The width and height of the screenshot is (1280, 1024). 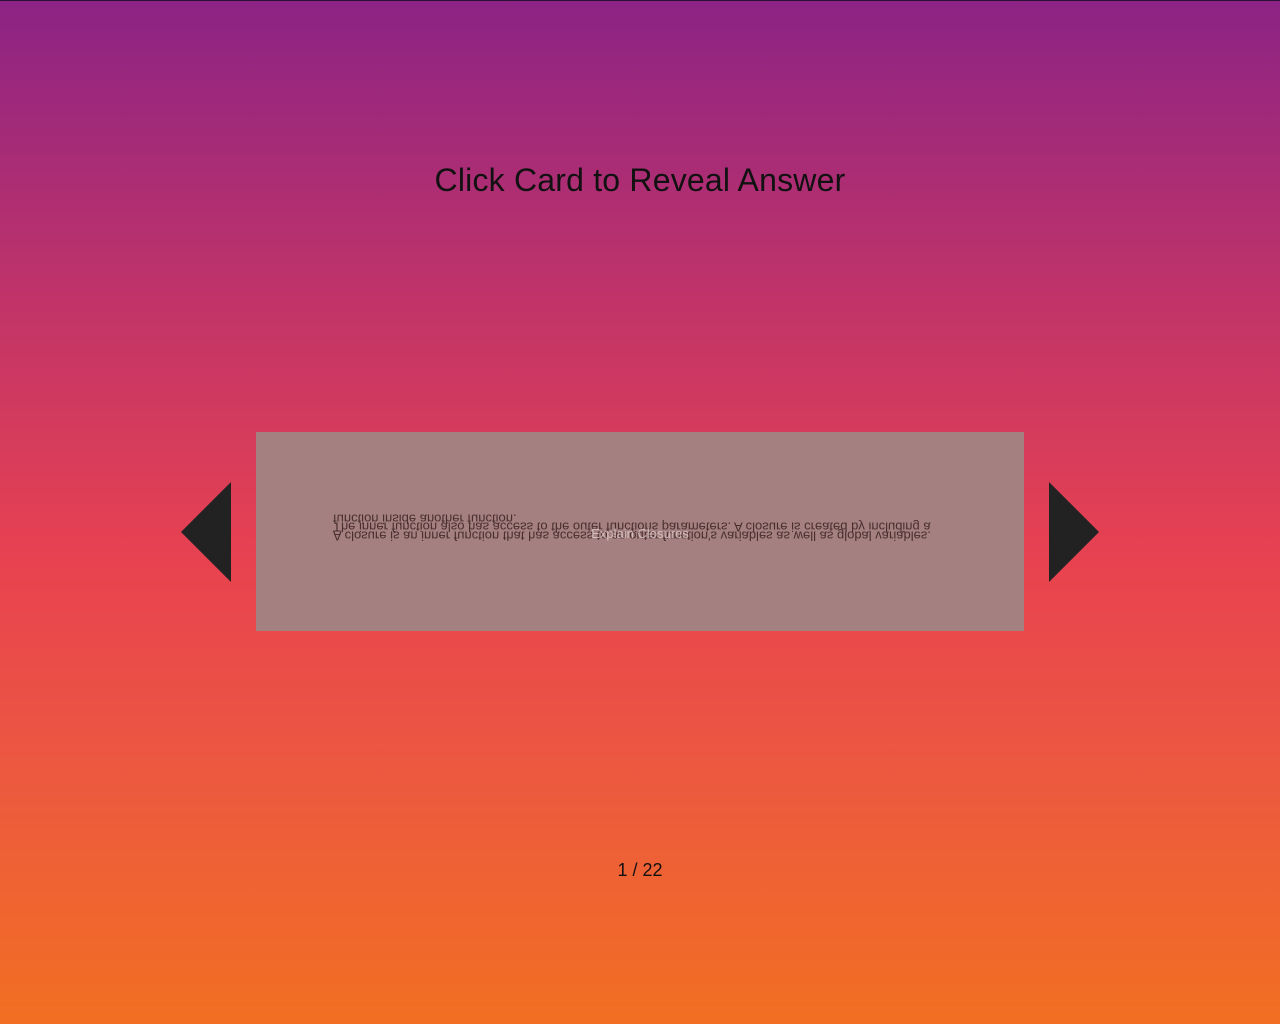 What do you see at coordinates (1074, 532) in the screenshot?
I see `next-card-icon` at bounding box center [1074, 532].